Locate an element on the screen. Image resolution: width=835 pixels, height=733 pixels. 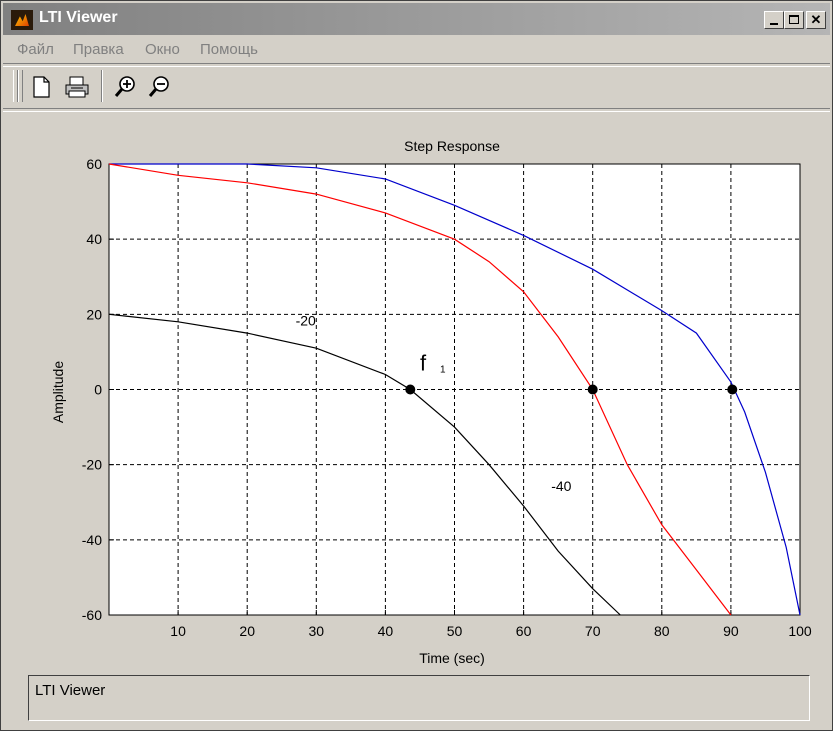
y-axis-label: Amplitude is located at coordinates (58, 392).